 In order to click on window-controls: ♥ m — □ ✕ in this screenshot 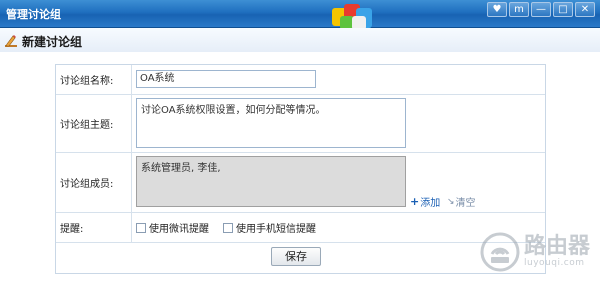, I will do `click(541, 10)`.